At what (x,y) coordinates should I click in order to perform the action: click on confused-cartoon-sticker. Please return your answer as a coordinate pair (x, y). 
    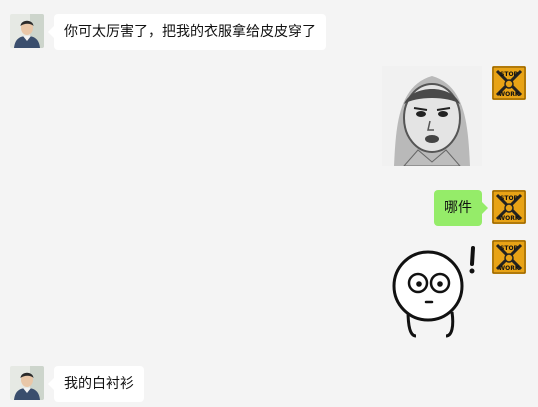
    Looking at the image, I should click on (432, 290).